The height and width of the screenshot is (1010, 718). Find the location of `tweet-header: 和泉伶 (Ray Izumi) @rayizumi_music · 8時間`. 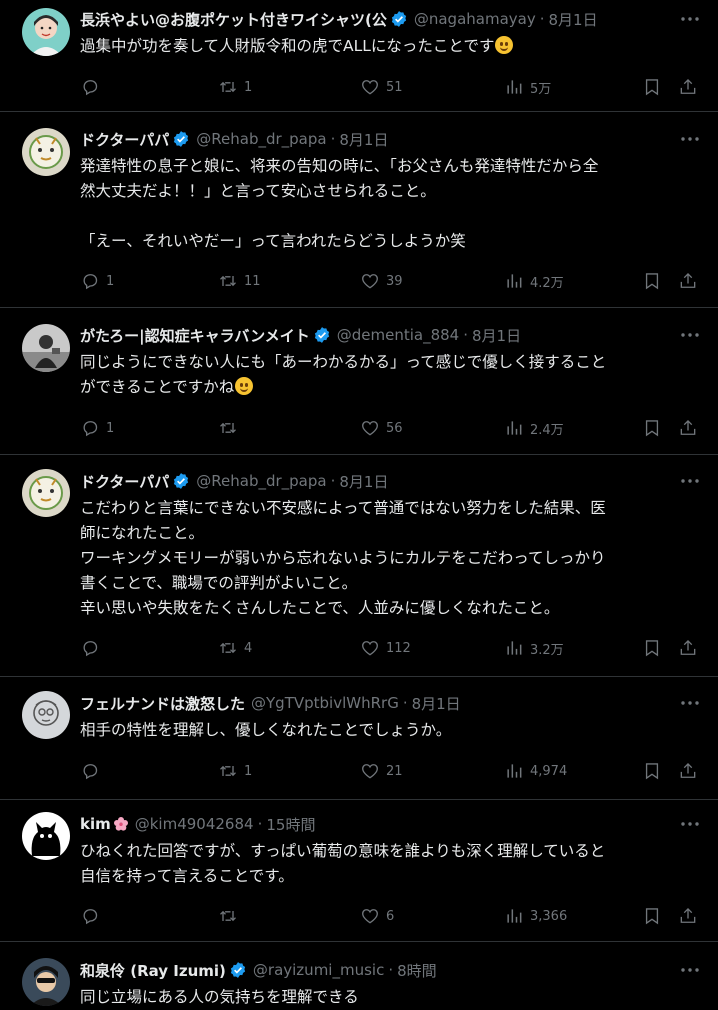

tweet-header: 和泉伶 (Ray Izumi) @rayizumi_music · 8時間 is located at coordinates (379, 970).